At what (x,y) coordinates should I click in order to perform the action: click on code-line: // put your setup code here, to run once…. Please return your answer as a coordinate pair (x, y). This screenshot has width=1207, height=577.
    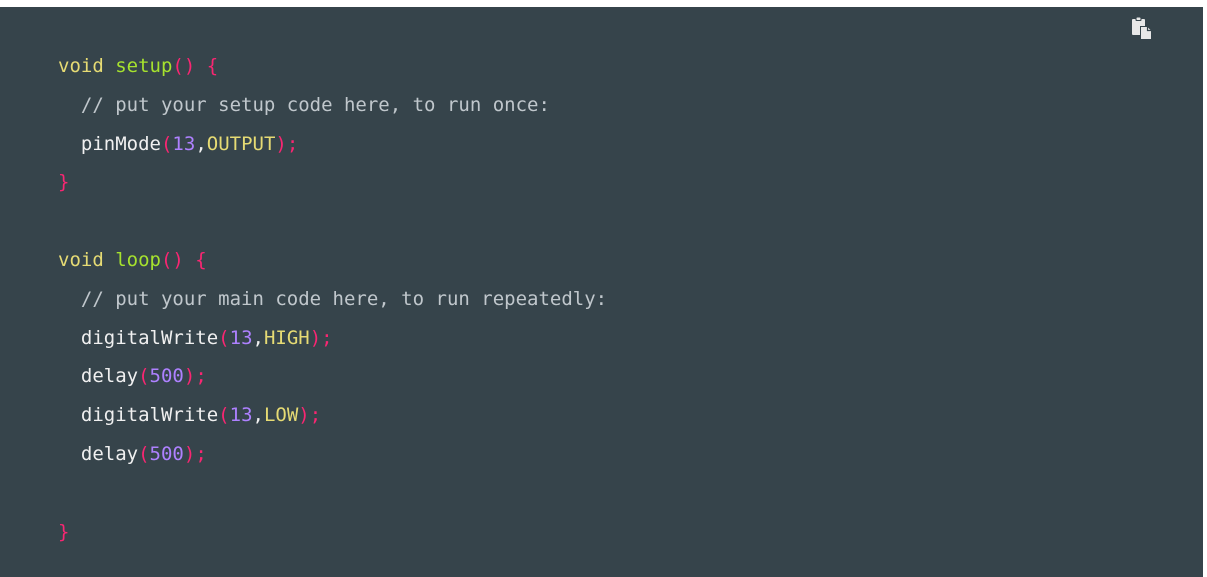
    Looking at the image, I should click on (630, 105).